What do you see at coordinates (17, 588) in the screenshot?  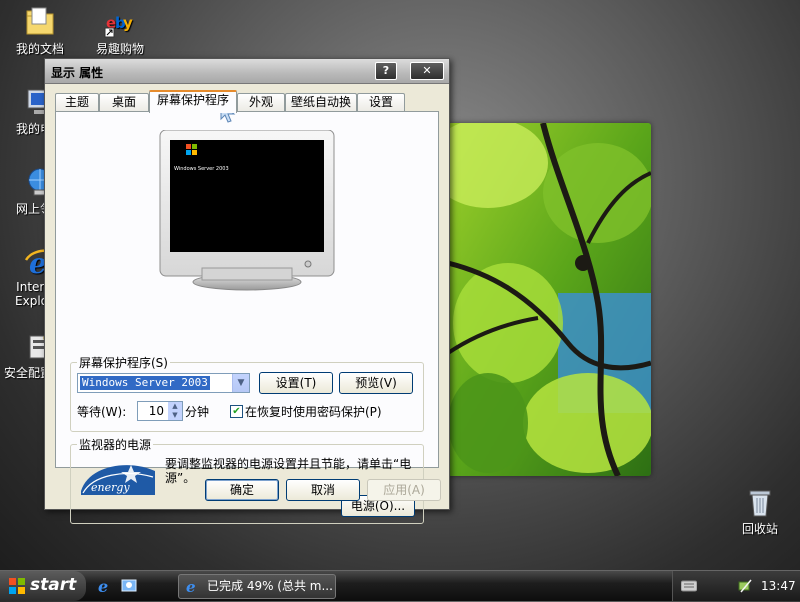 I see `windows-logo-icon` at bounding box center [17, 588].